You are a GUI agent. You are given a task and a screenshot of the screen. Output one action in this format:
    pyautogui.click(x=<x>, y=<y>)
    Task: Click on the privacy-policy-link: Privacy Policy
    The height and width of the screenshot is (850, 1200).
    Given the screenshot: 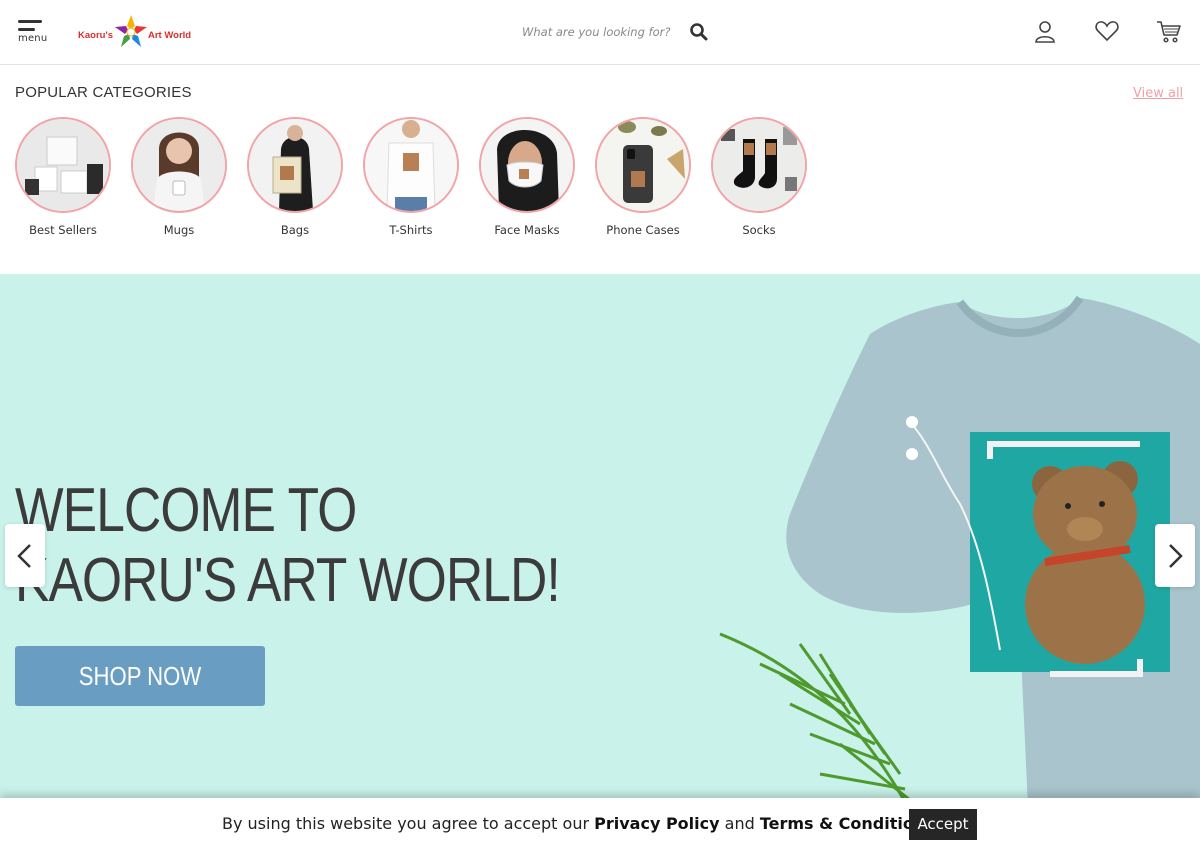 What is the action you would take?
    pyautogui.click(x=656, y=823)
    